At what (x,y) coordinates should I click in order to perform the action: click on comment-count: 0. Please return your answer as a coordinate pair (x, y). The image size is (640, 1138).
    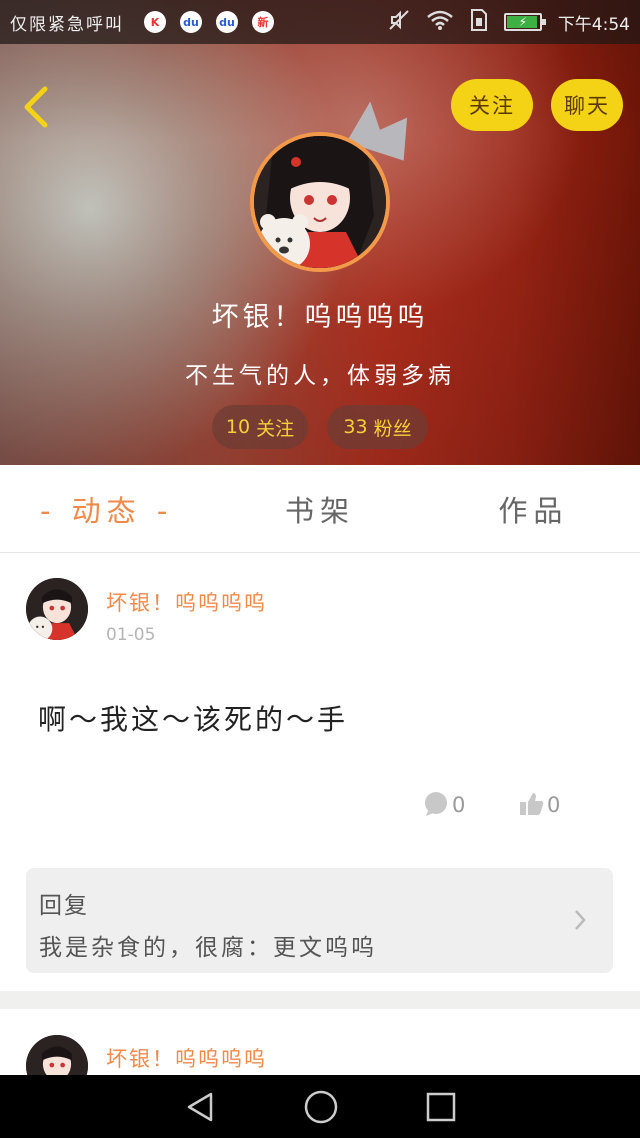
    Looking at the image, I should click on (459, 805).